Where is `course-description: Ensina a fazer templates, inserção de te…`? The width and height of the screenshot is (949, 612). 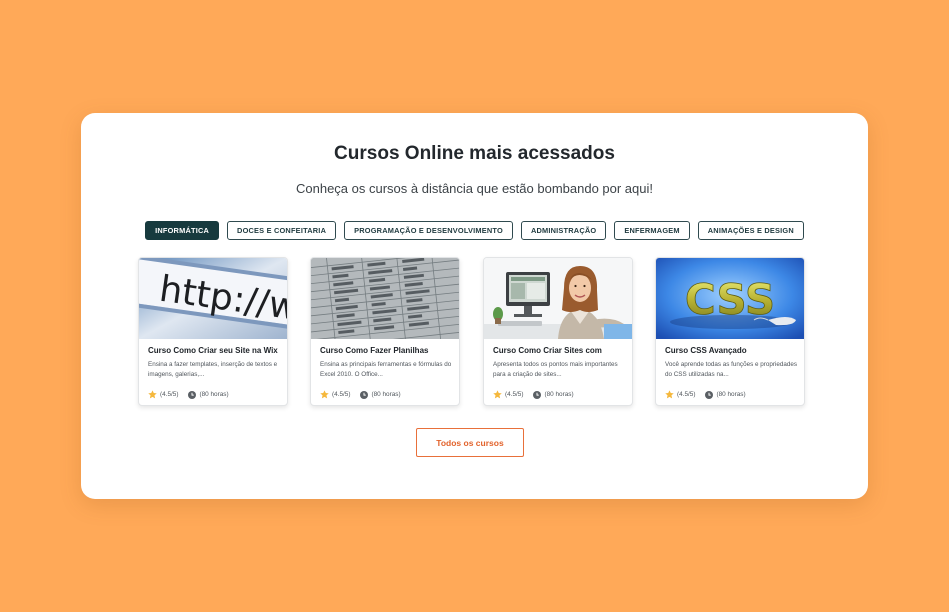 course-description: Ensina a fazer templates, inserção de te… is located at coordinates (213, 369).